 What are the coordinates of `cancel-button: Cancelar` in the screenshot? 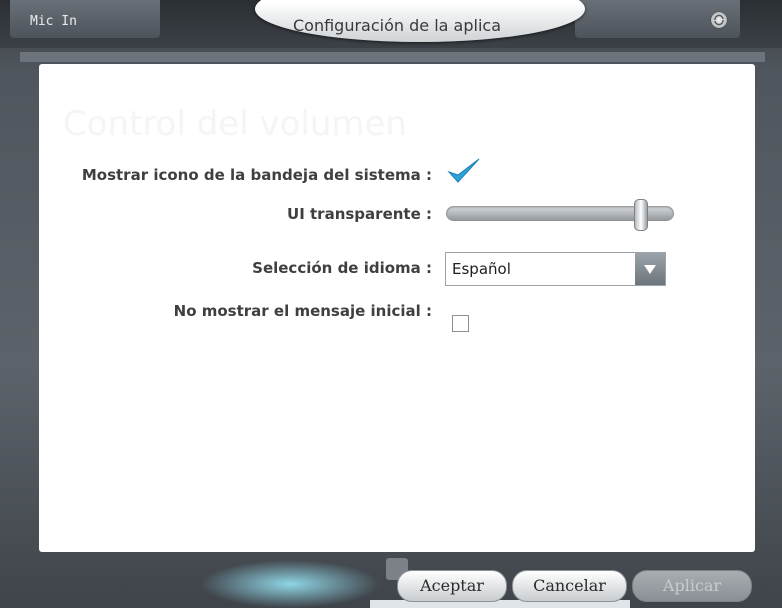 It's located at (569, 586).